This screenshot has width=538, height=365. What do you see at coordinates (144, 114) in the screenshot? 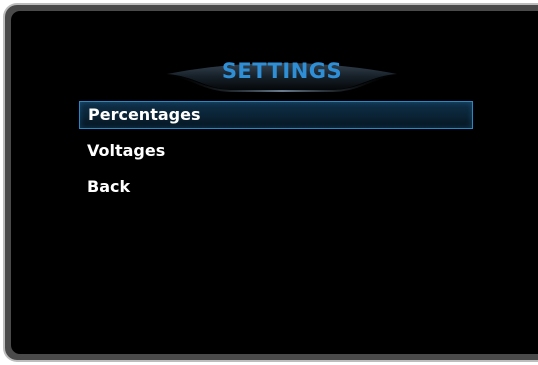
I see `menu-item-label: Percentages` at bounding box center [144, 114].